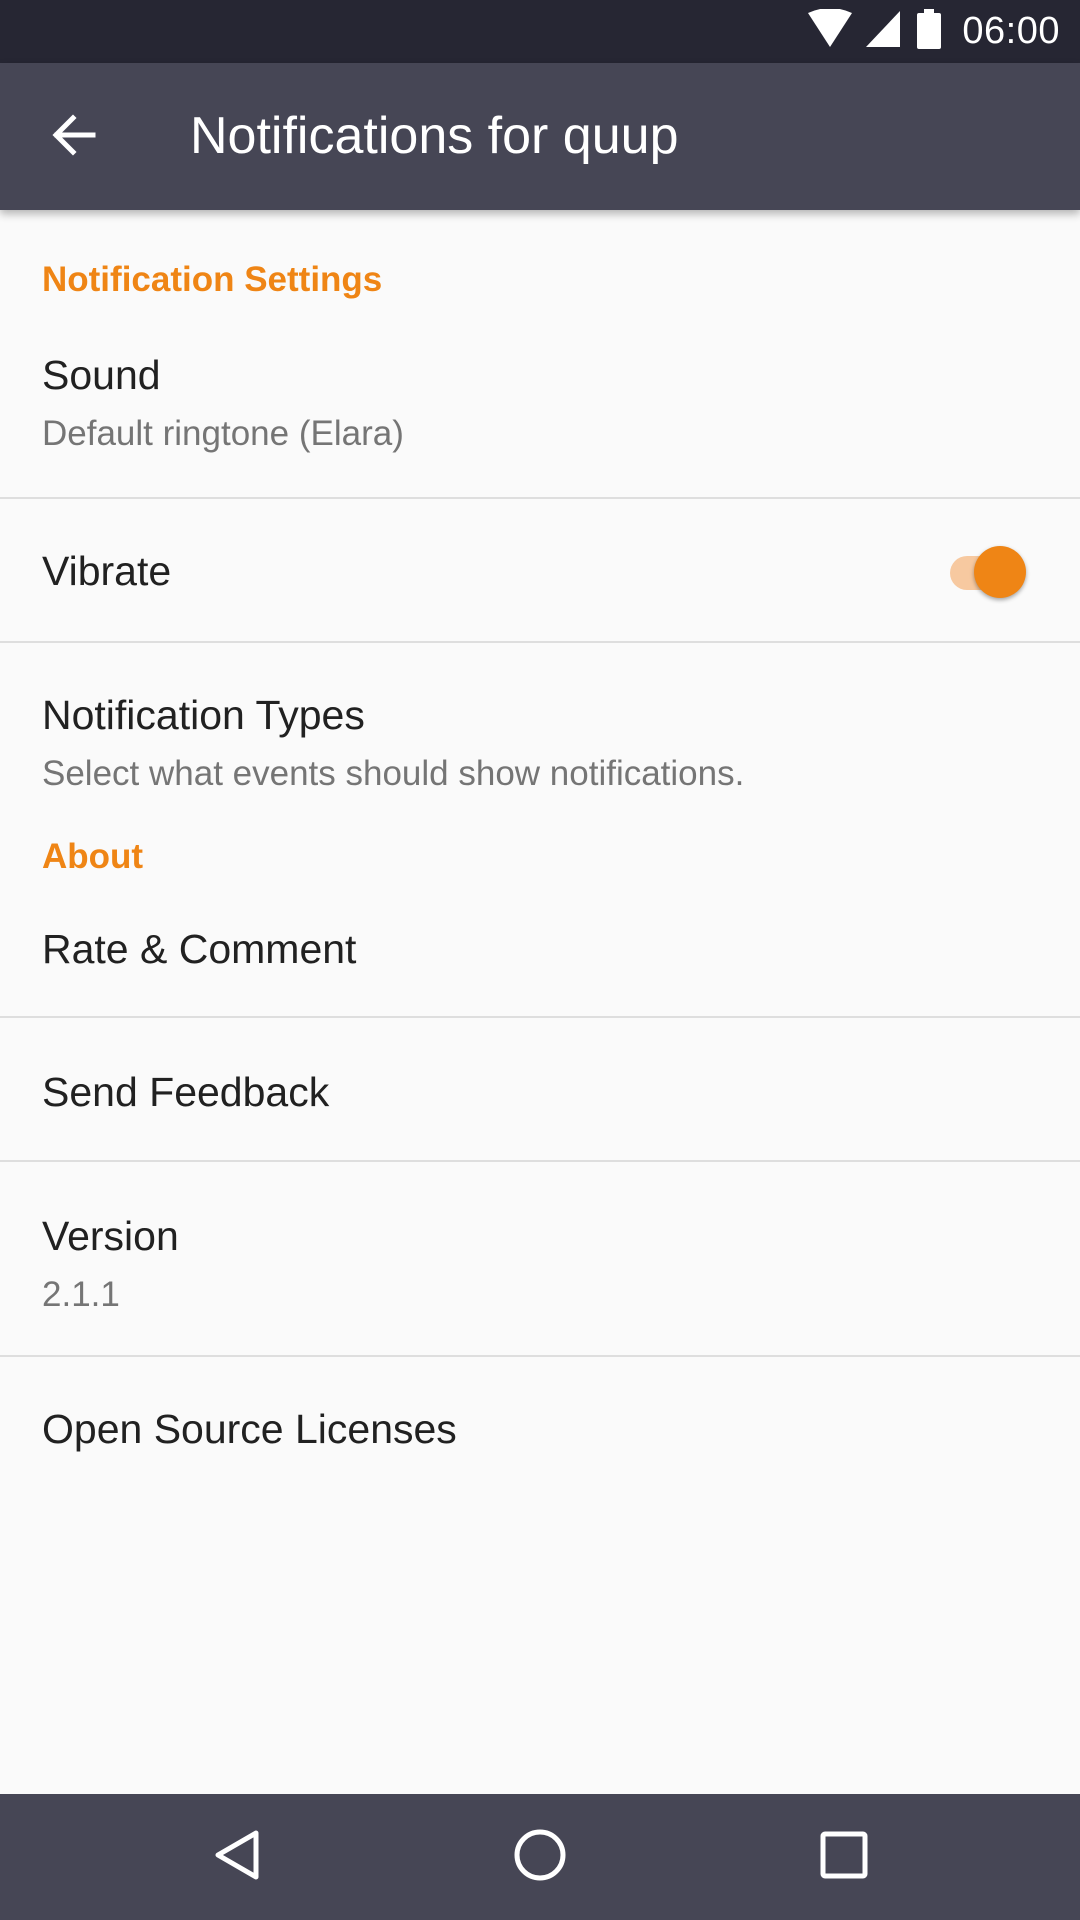 The width and height of the screenshot is (1080, 1920). I want to click on section-header-label: Notification Settings, so click(212, 279).